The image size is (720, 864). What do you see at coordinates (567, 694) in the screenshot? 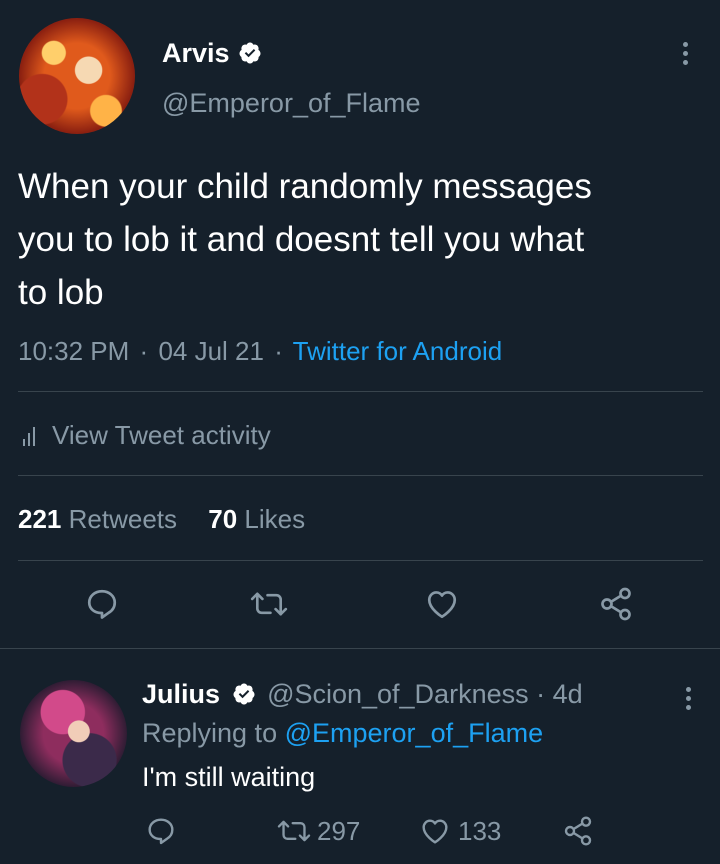
I see `reply-age: 4d` at bounding box center [567, 694].